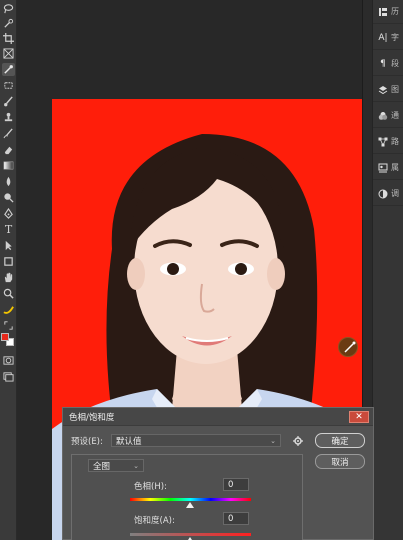 The width and height of the screenshot is (403, 540). I want to click on character-panel-label: 字, so click(395, 37).